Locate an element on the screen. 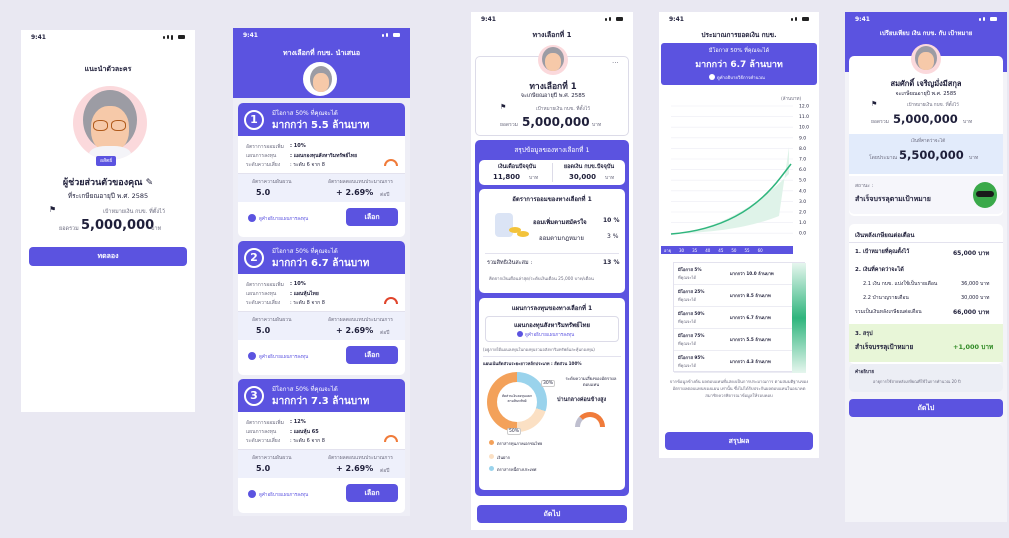 The width and height of the screenshot is (1009, 538). value-risk: : ระดับ 6 จาก 8 is located at coordinates (307, 441).